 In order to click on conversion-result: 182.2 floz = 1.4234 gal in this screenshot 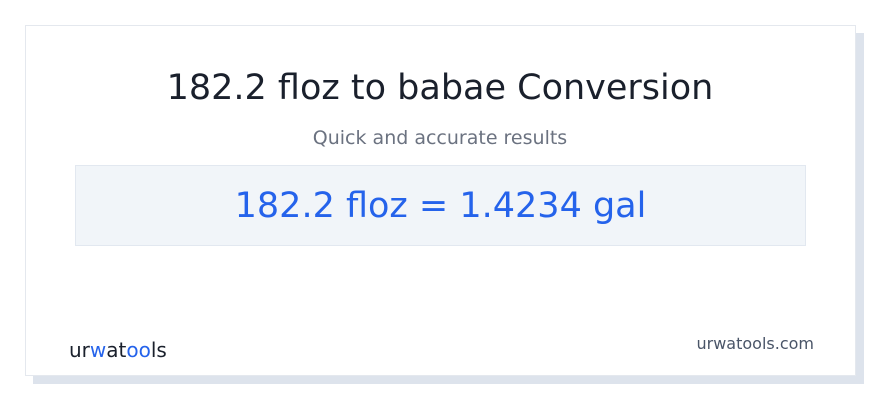, I will do `click(440, 205)`.